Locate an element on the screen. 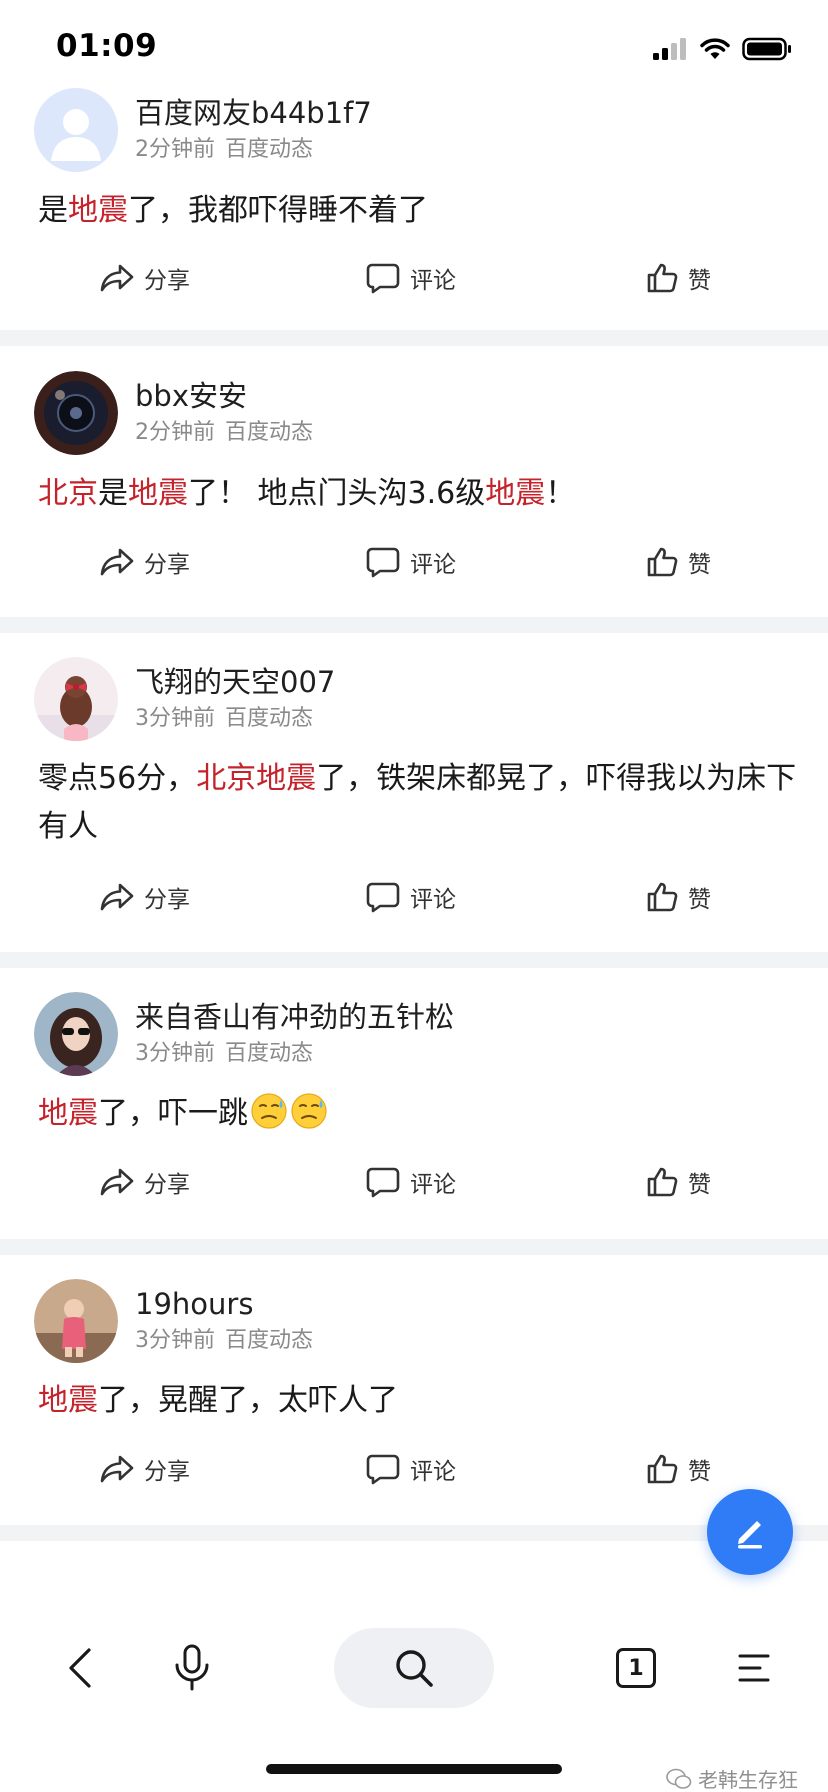  menu-icon is located at coordinates (754, 1668).